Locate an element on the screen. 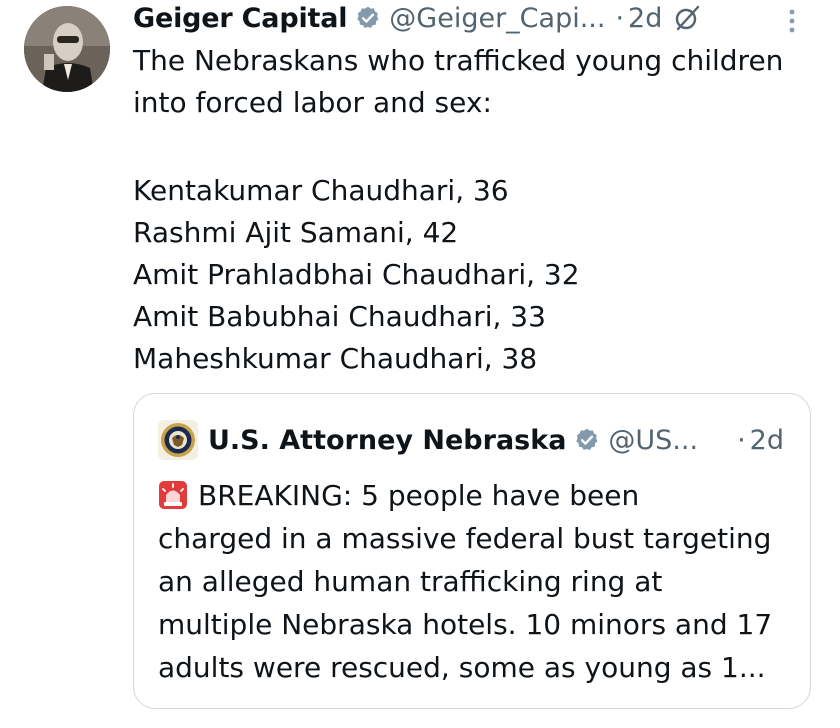 This screenshot has height=728, width=840. doj-seal-icon is located at coordinates (178, 440).